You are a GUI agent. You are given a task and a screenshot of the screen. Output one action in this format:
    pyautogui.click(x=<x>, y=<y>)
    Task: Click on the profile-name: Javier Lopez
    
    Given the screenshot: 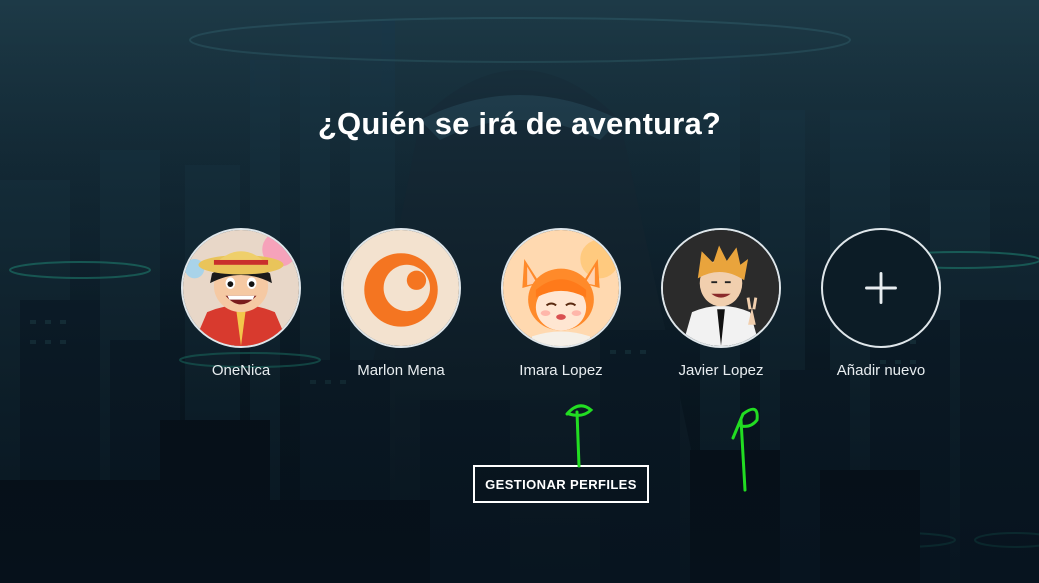 What is the action you would take?
    pyautogui.click(x=721, y=370)
    